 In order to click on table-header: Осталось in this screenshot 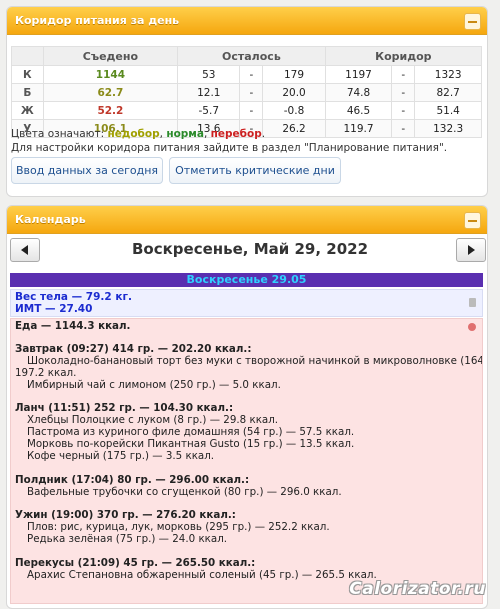, I will do `click(251, 56)`.